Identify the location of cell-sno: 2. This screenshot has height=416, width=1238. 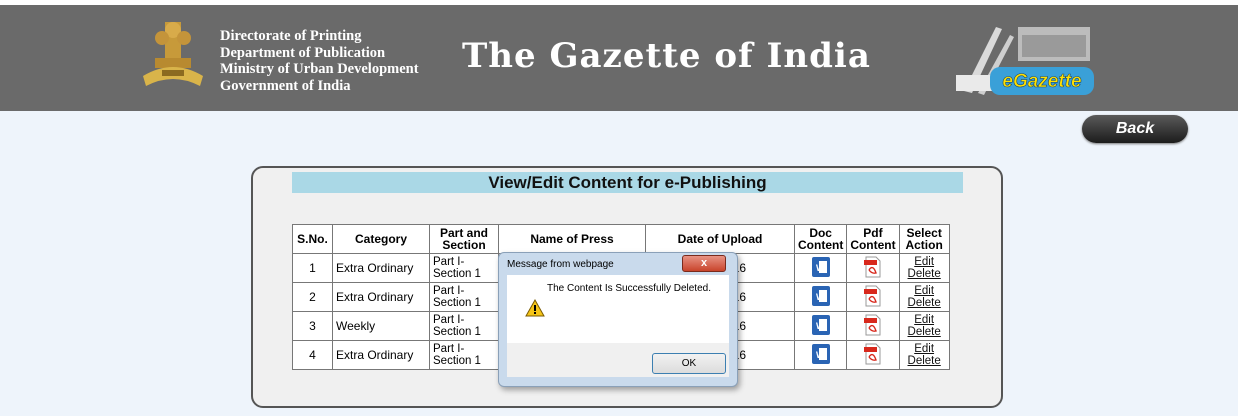
(312, 297).